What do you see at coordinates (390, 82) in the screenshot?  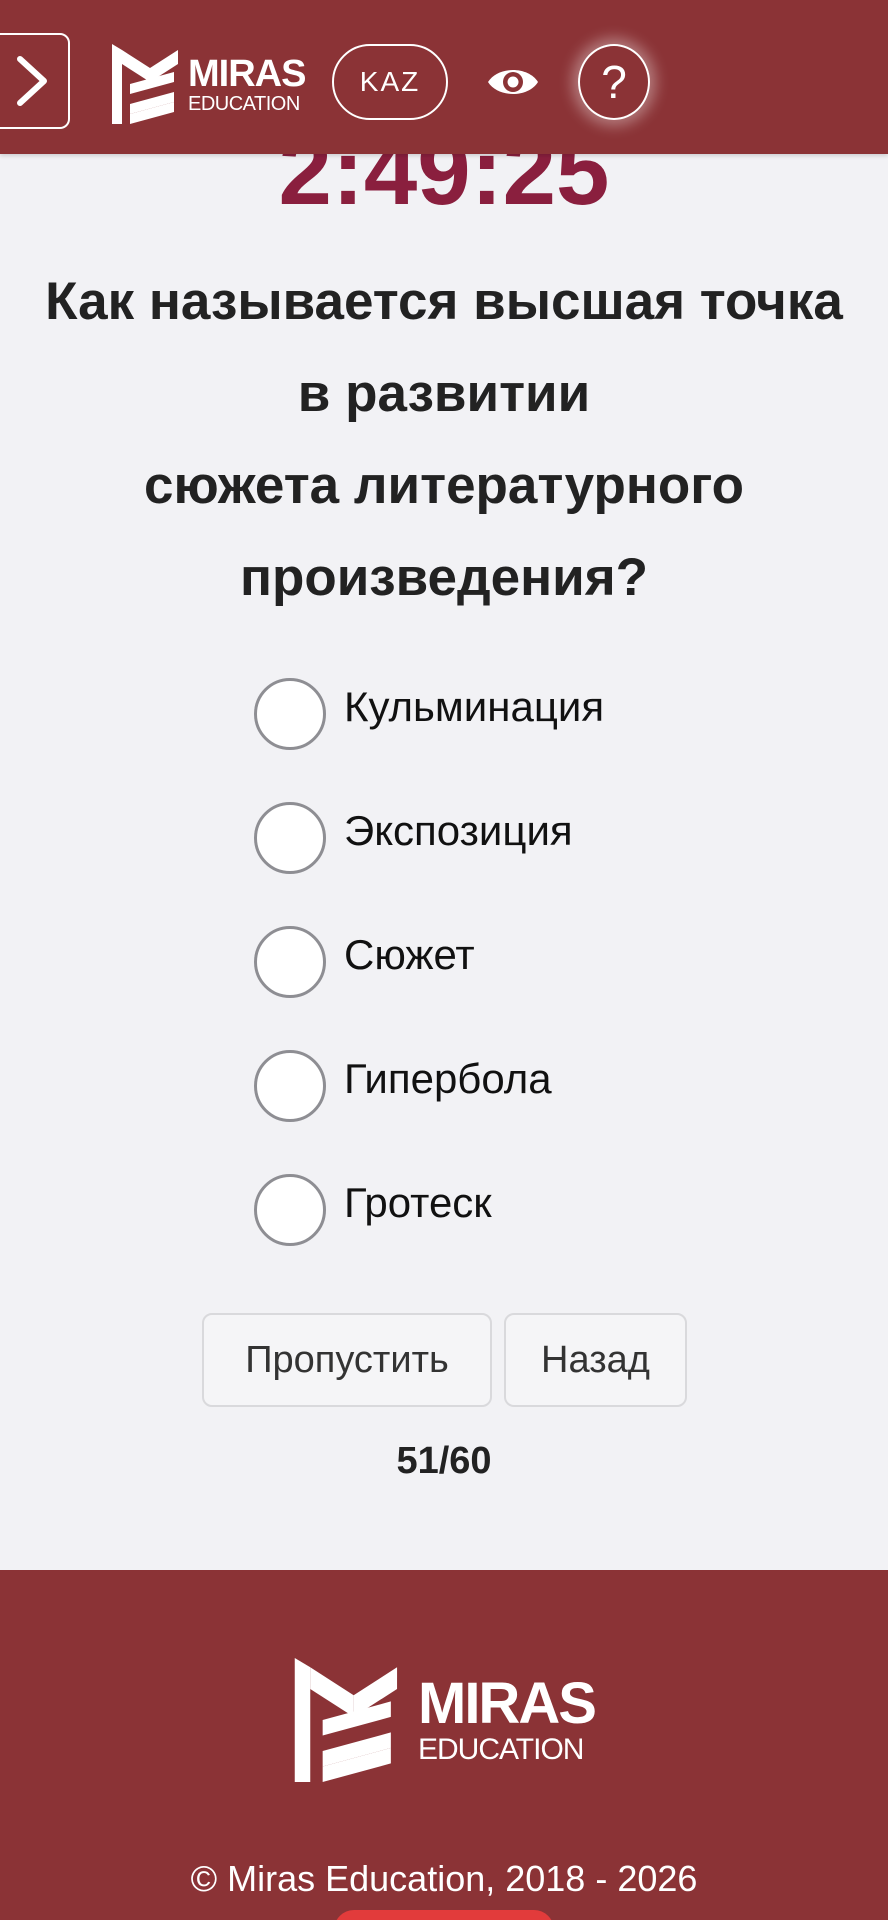 I see `language-button: KAZ` at bounding box center [390, 82].